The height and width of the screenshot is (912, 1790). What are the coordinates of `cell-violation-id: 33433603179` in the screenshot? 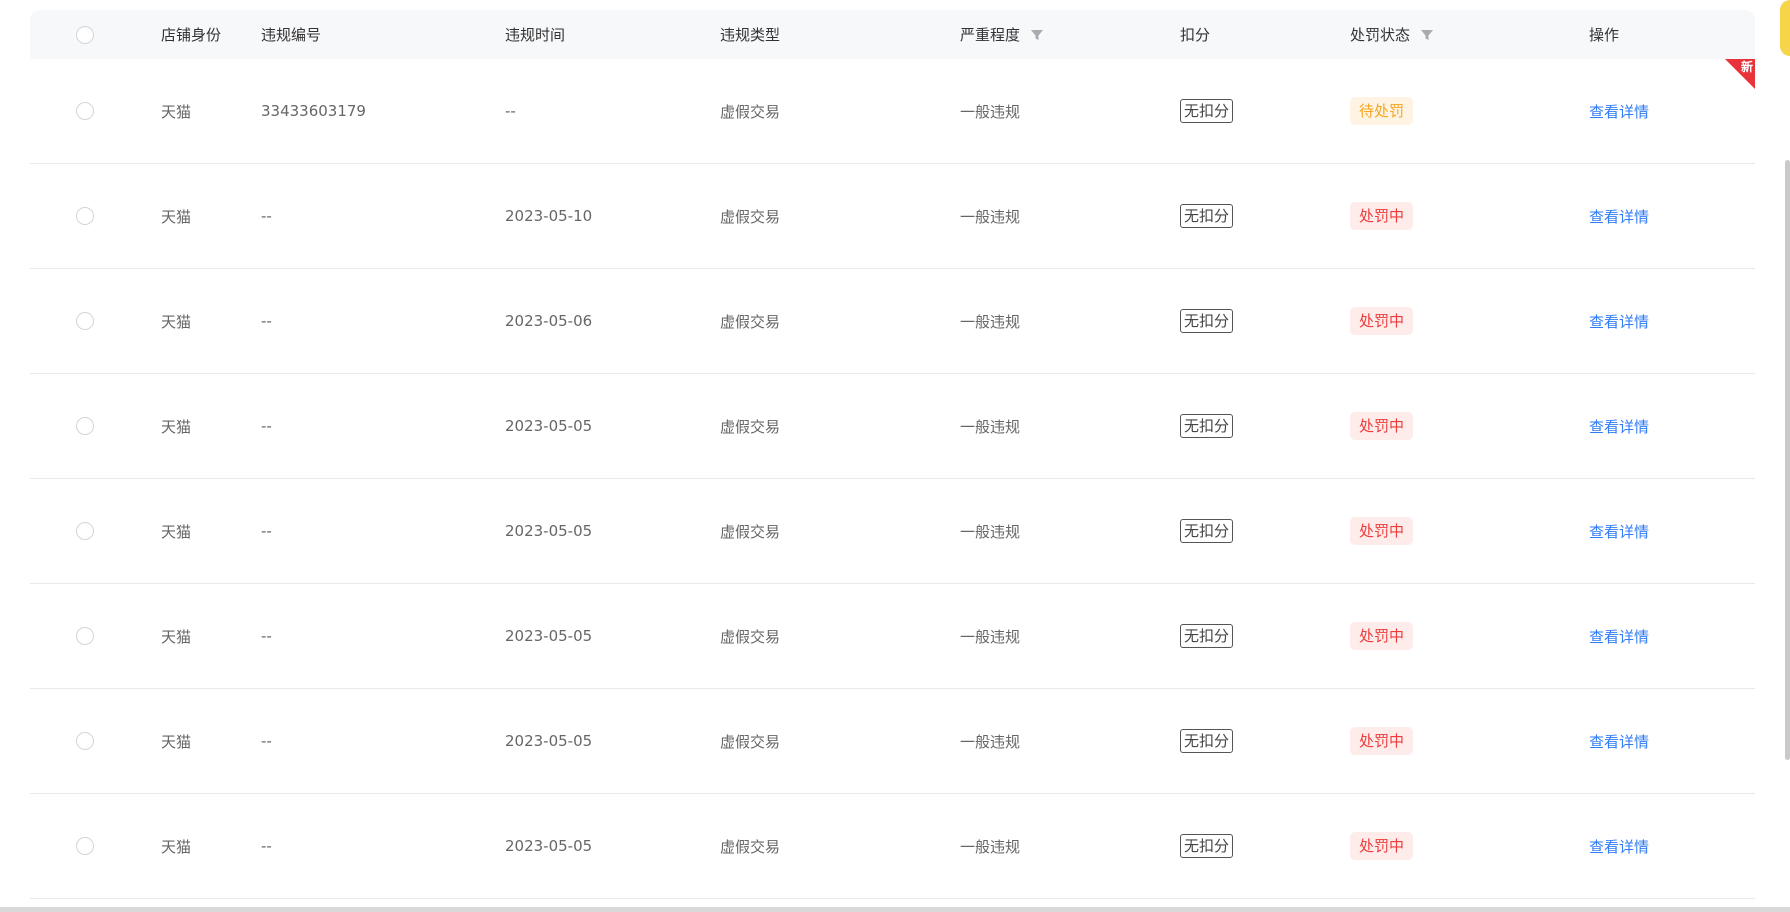 It's located at (313, 111).